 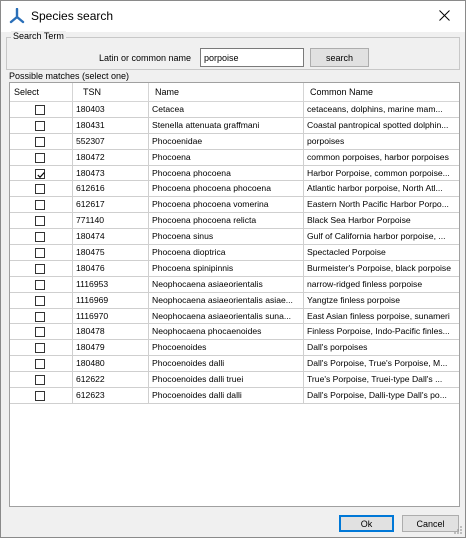 What do you see at coordinates (226, 157) in the screenshot?
I see `name-cell: Phocoena` at bounding box center [226, 157].